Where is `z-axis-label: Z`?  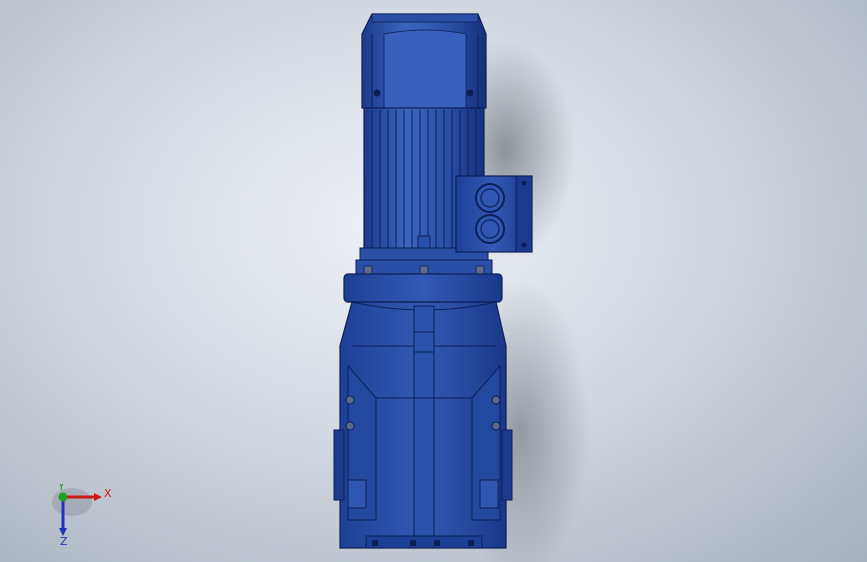 z-axis-label: Z is located at coordinates (64, 540).